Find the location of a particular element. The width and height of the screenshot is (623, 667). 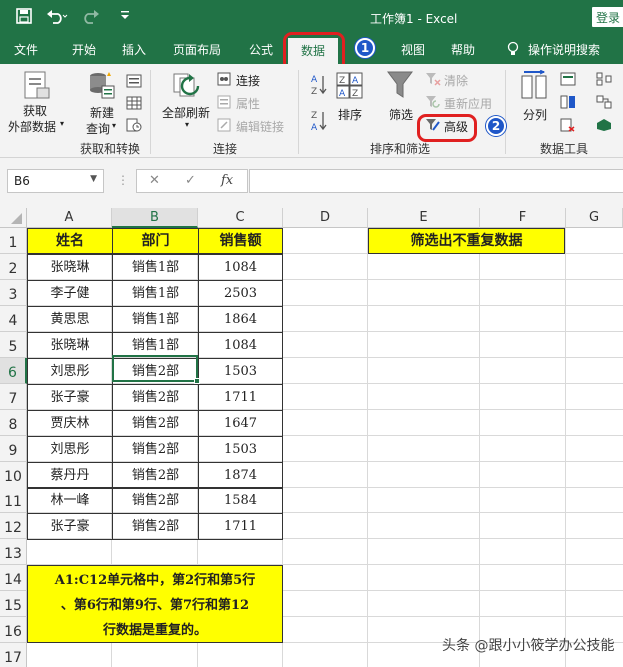

data-validation-icon is located at coordinates (568, 126).